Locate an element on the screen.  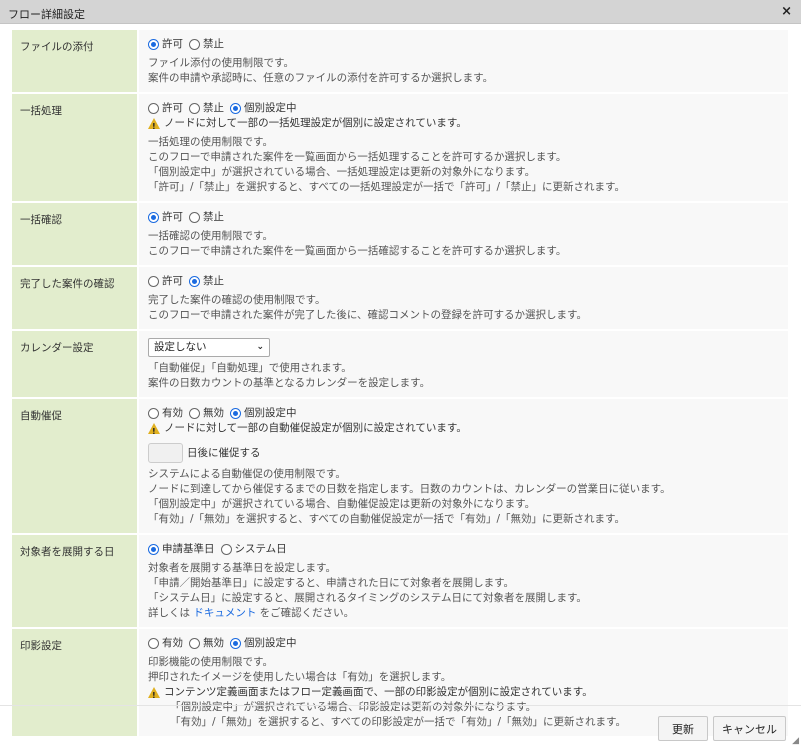
radio-group: 許可 禁止 個別設定中 is located at coordinates (463, 108).